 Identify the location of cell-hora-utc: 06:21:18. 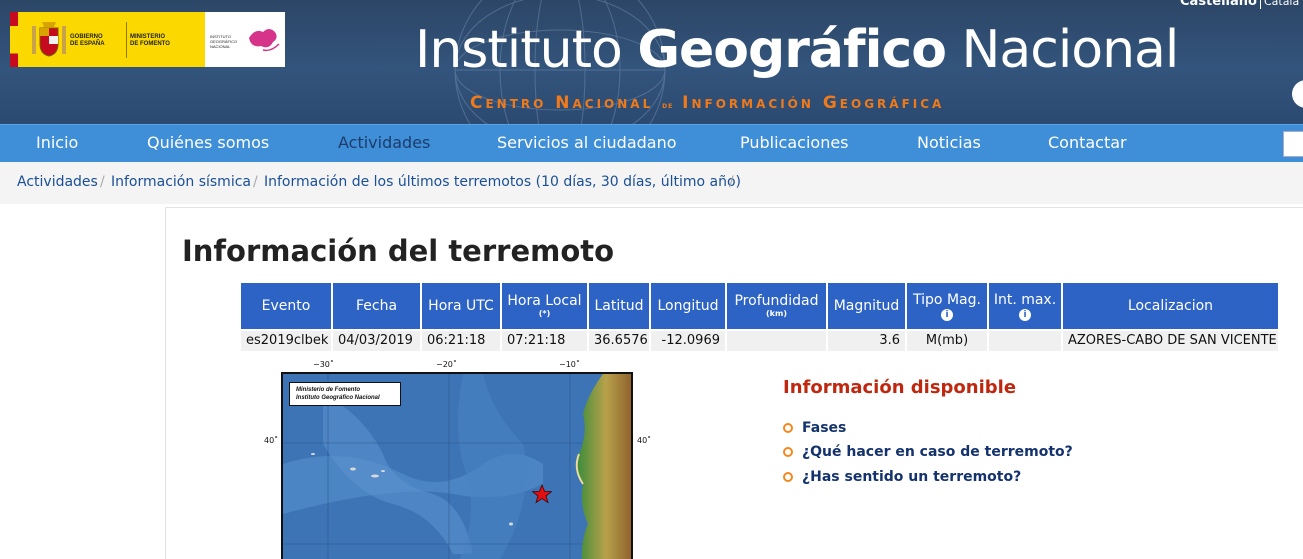
(461, 341).